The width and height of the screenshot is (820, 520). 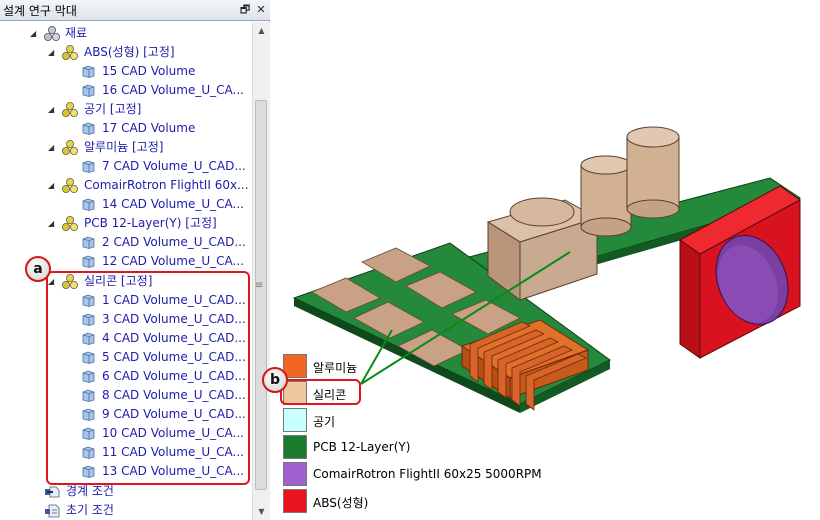 I want to click on highlight-silicone-group, so click(x=148, y=378).